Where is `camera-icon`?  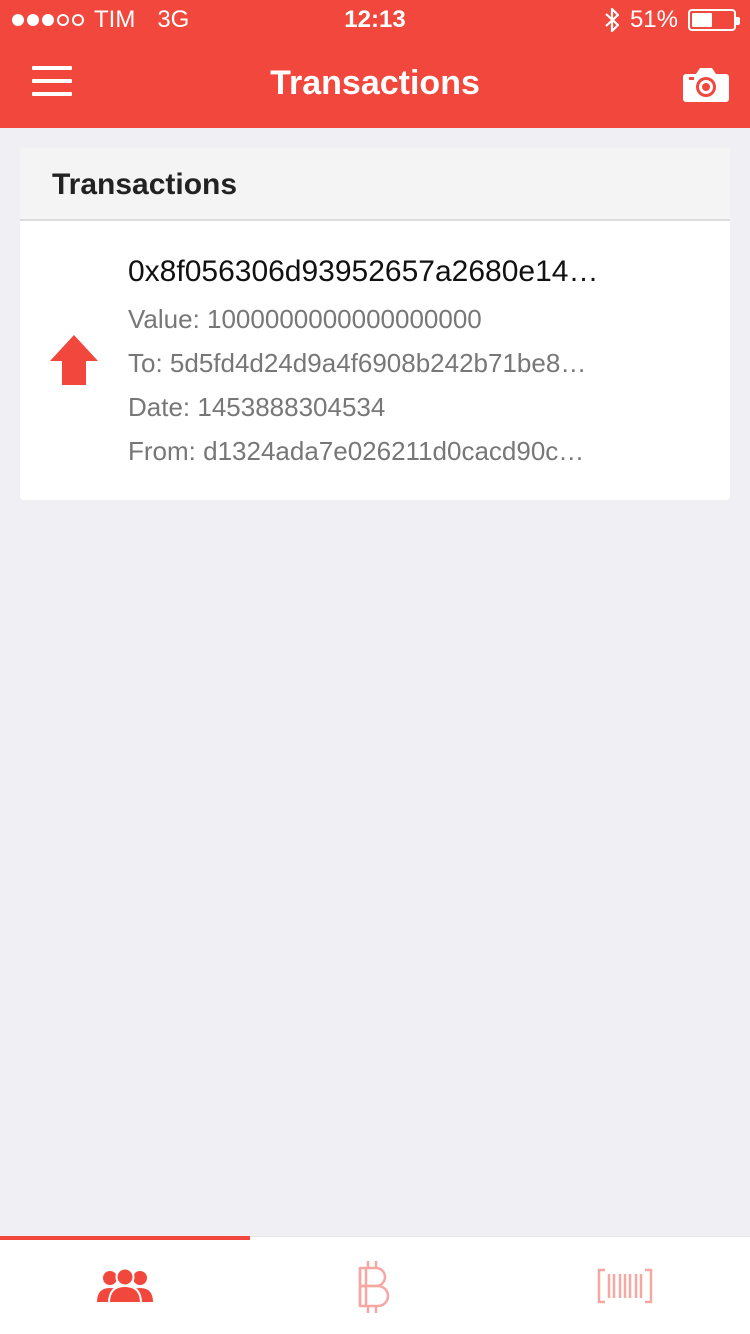
camera-icon is located at coordinates (706, 84).